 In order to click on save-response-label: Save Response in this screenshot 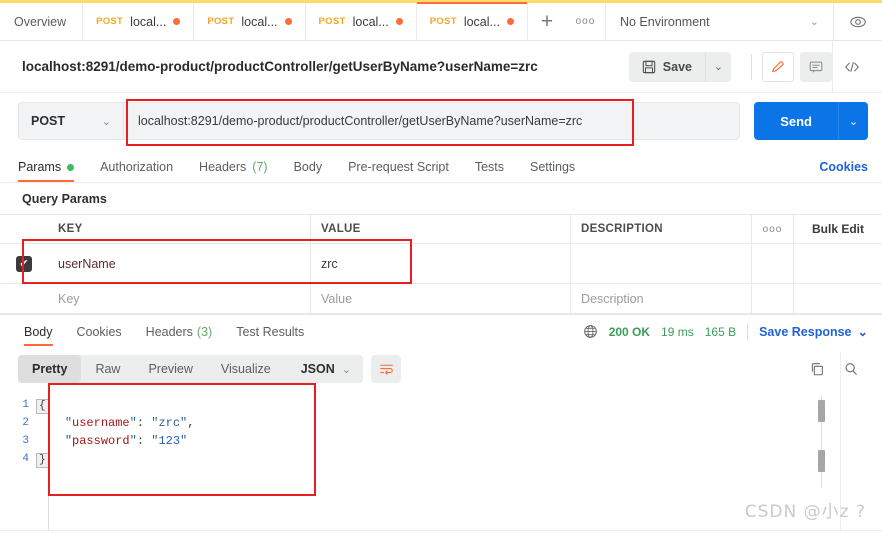, I will do `click(805, 331)`.